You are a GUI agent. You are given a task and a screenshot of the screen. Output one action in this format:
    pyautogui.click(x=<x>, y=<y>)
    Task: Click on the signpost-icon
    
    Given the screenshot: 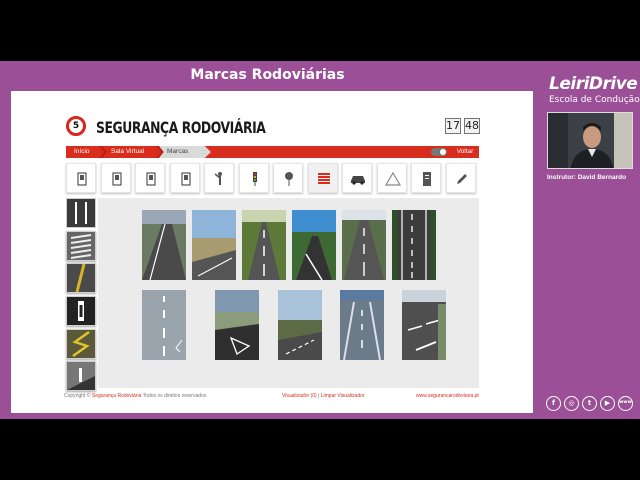 What is the action you would take?
    pyautogui.click(x=289, y=179)
    